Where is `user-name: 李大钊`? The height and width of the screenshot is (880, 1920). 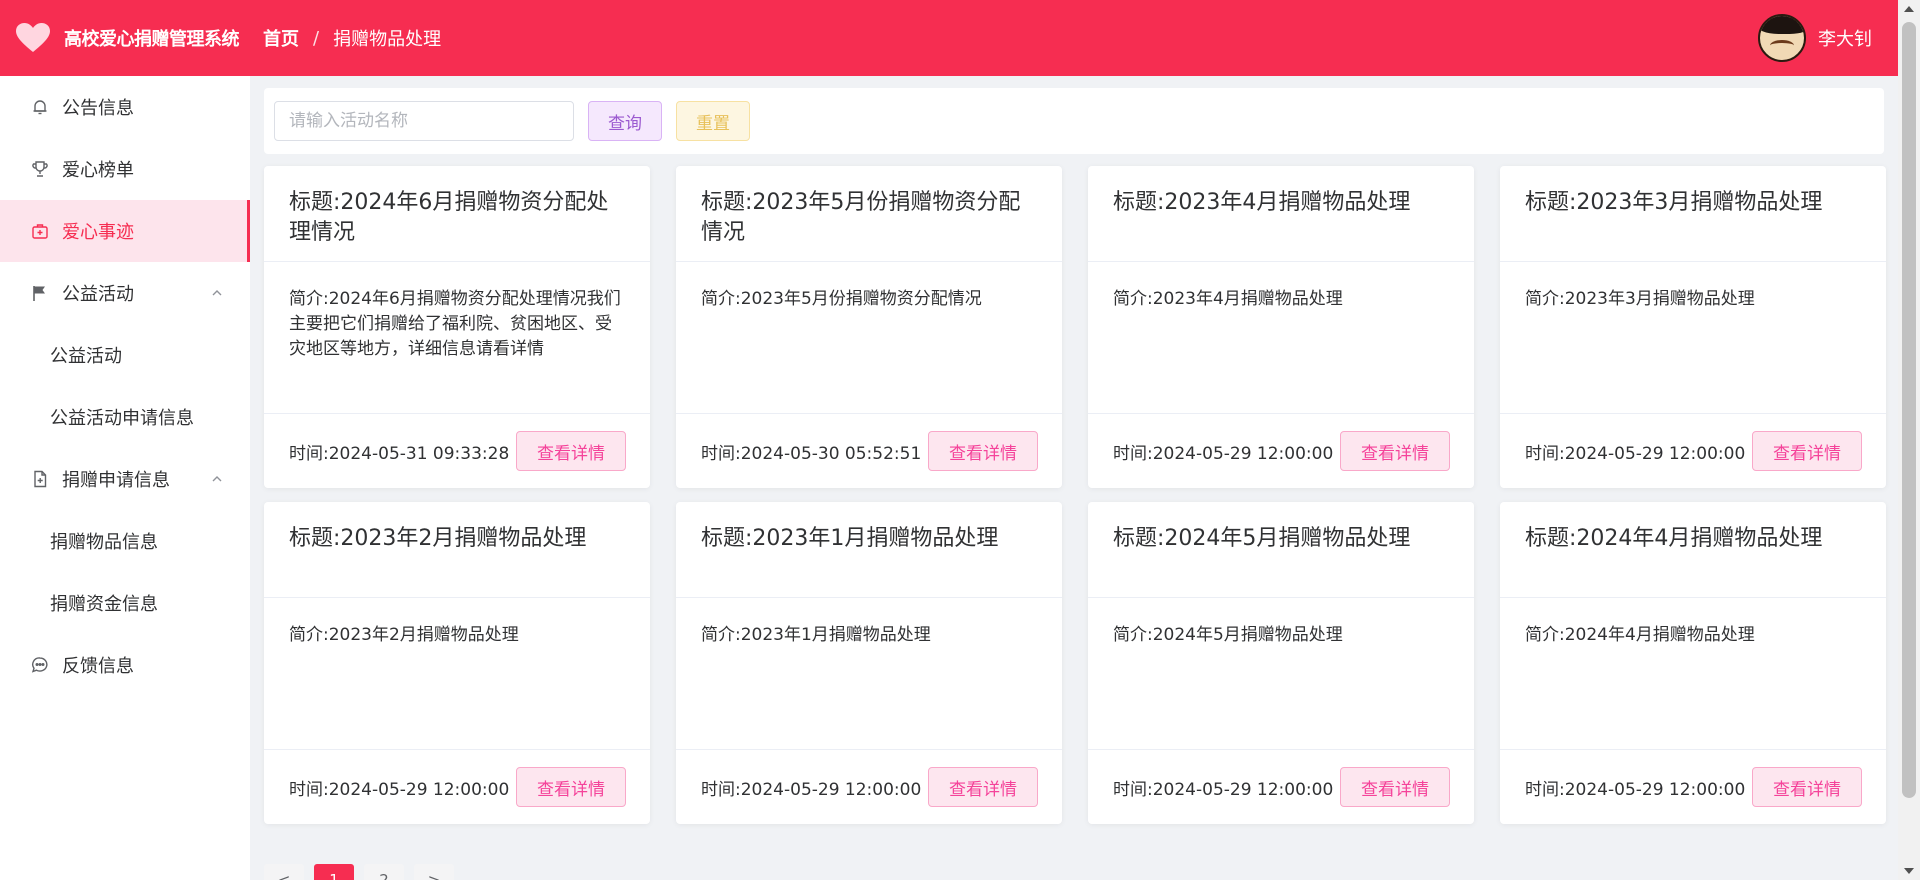
user-name: 李大钊 is located at coordinates (1845, 38).